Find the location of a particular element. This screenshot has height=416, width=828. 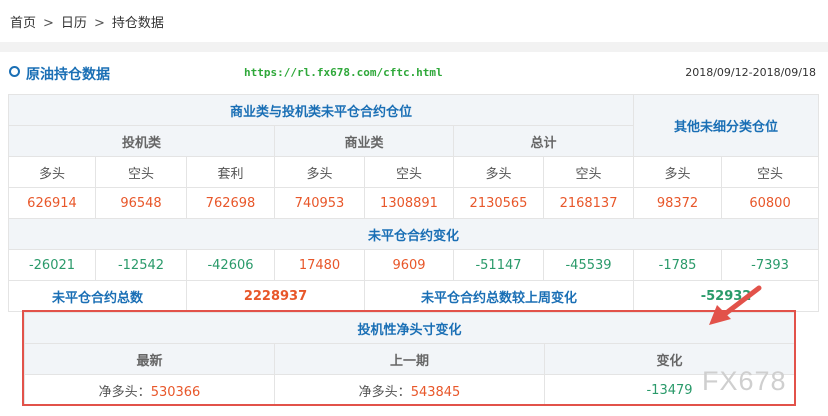

change-value: -12542 is located at coordinates (141, 265).